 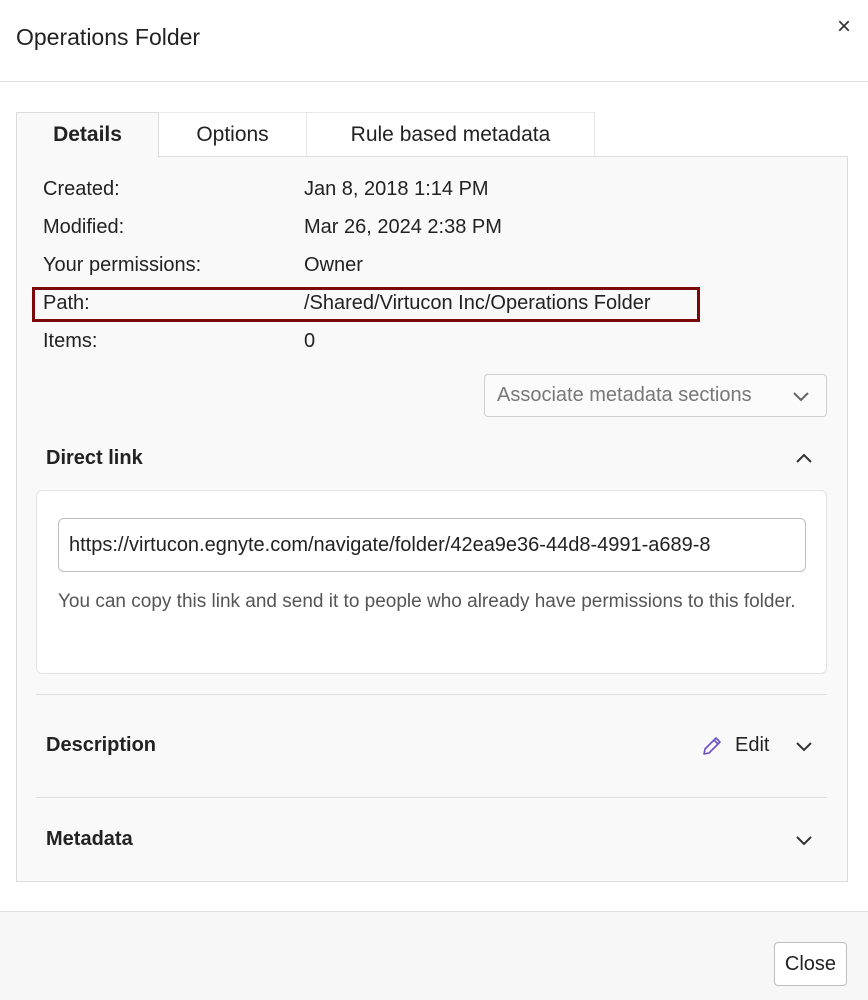 I want to click on description-title: Description, so click(x=101, y=745).